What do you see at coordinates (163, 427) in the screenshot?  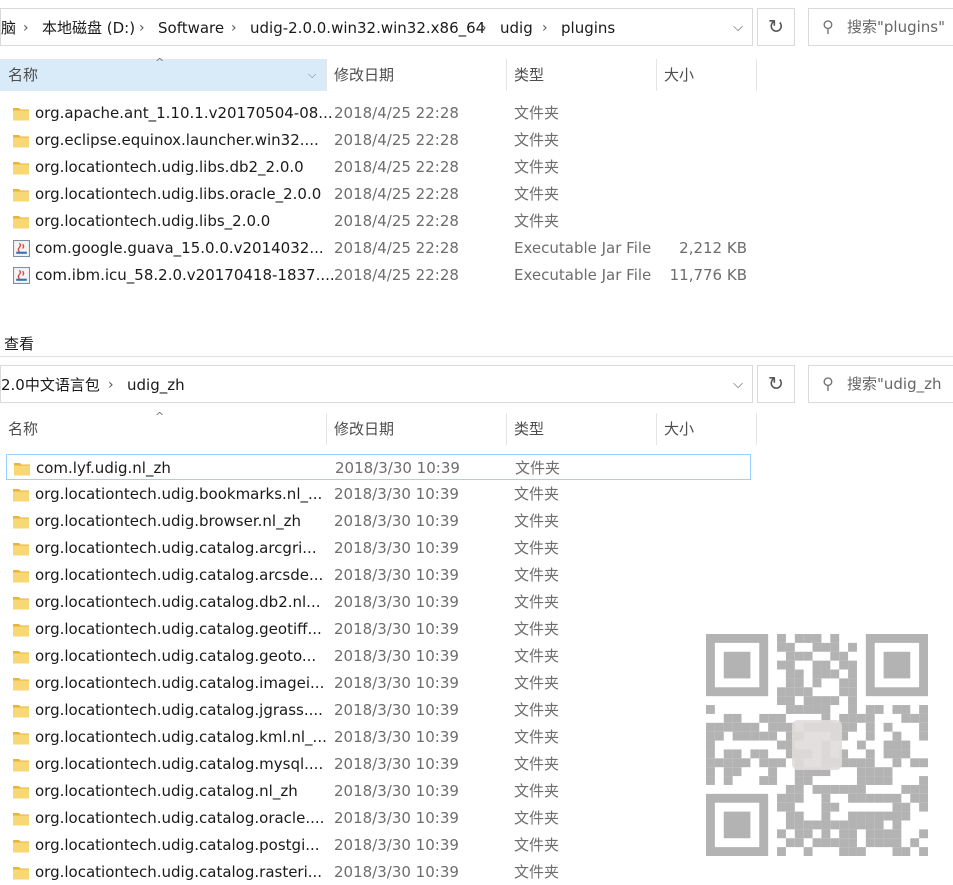 I see `column-name: 名称 ^` at bounding box center [163, 427].